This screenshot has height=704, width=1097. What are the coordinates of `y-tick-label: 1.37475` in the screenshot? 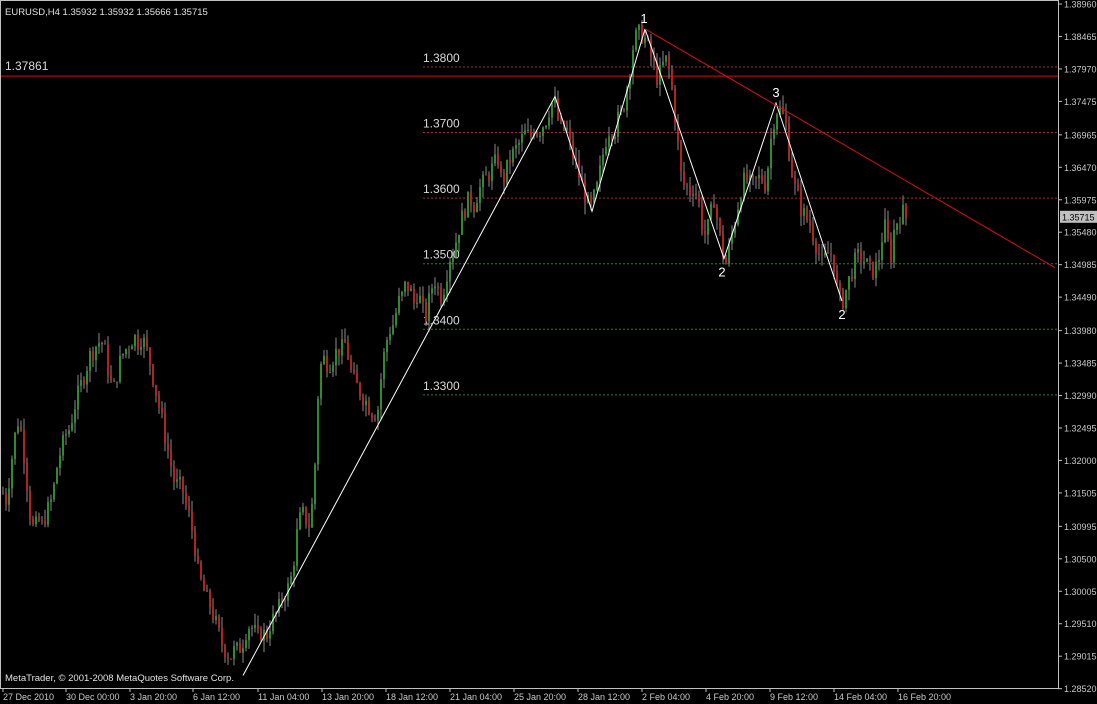 It's located at (1080, 102).